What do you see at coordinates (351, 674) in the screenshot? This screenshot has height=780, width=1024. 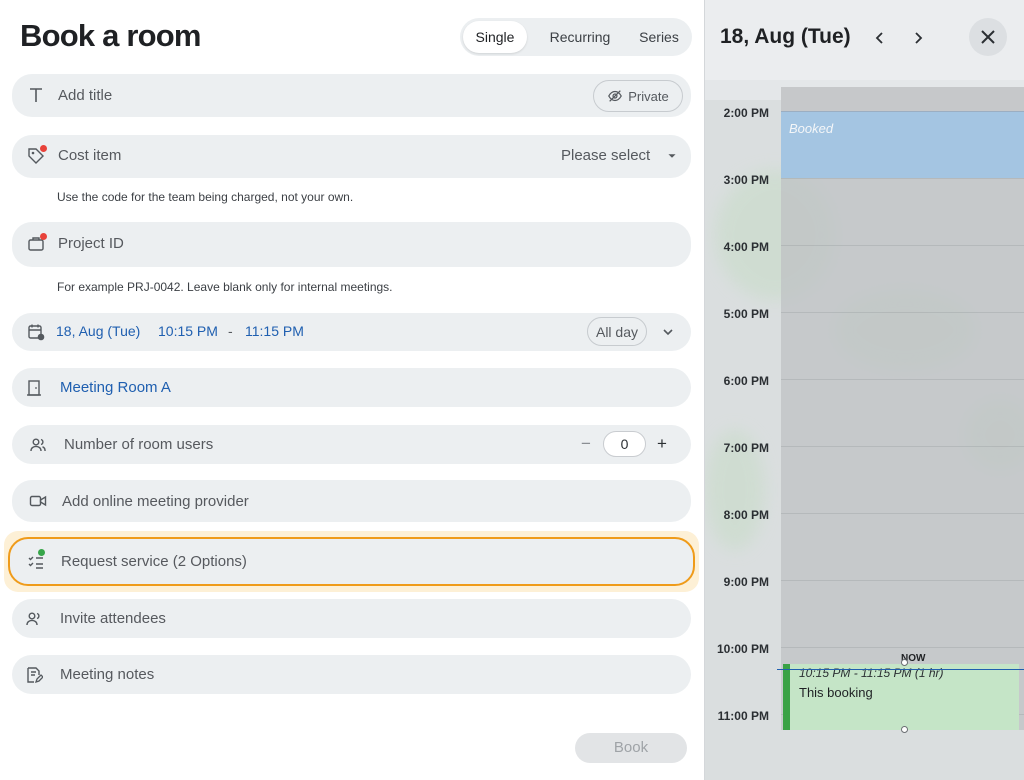 I see `meeting-notes-field: Meeting notes` at bounding box center [351, 674].